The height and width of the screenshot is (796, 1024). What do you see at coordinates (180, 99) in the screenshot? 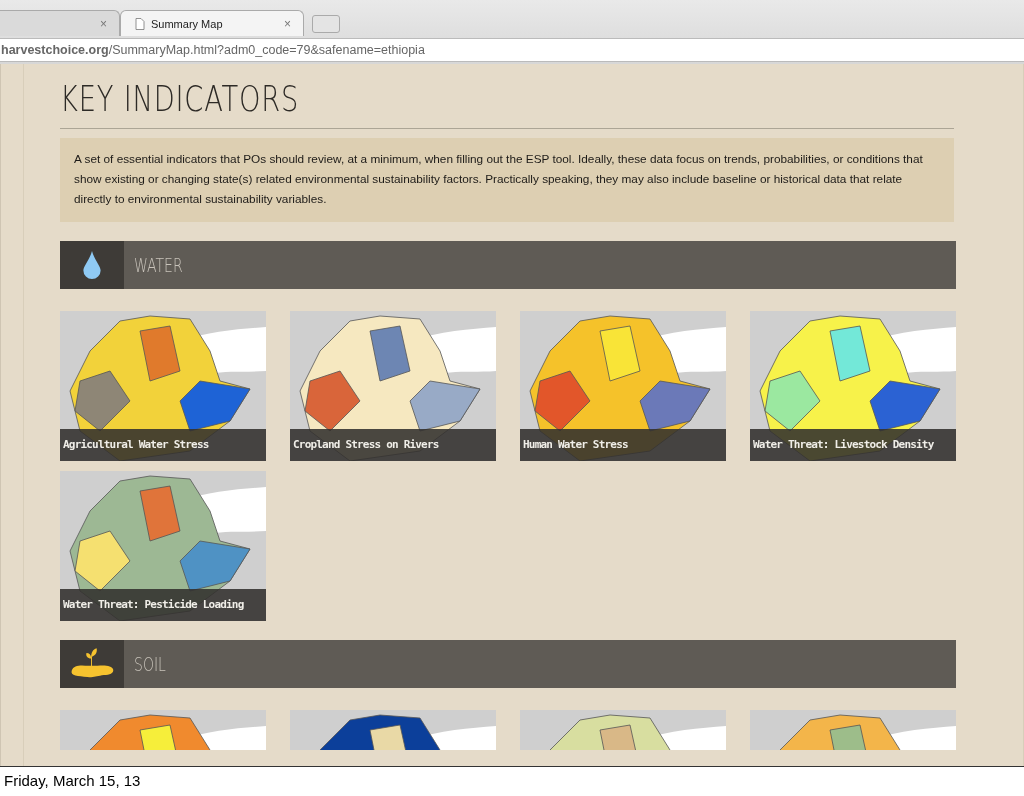
I see `page-heading: KEY INDICATORS` at bounding box center [180, 99].